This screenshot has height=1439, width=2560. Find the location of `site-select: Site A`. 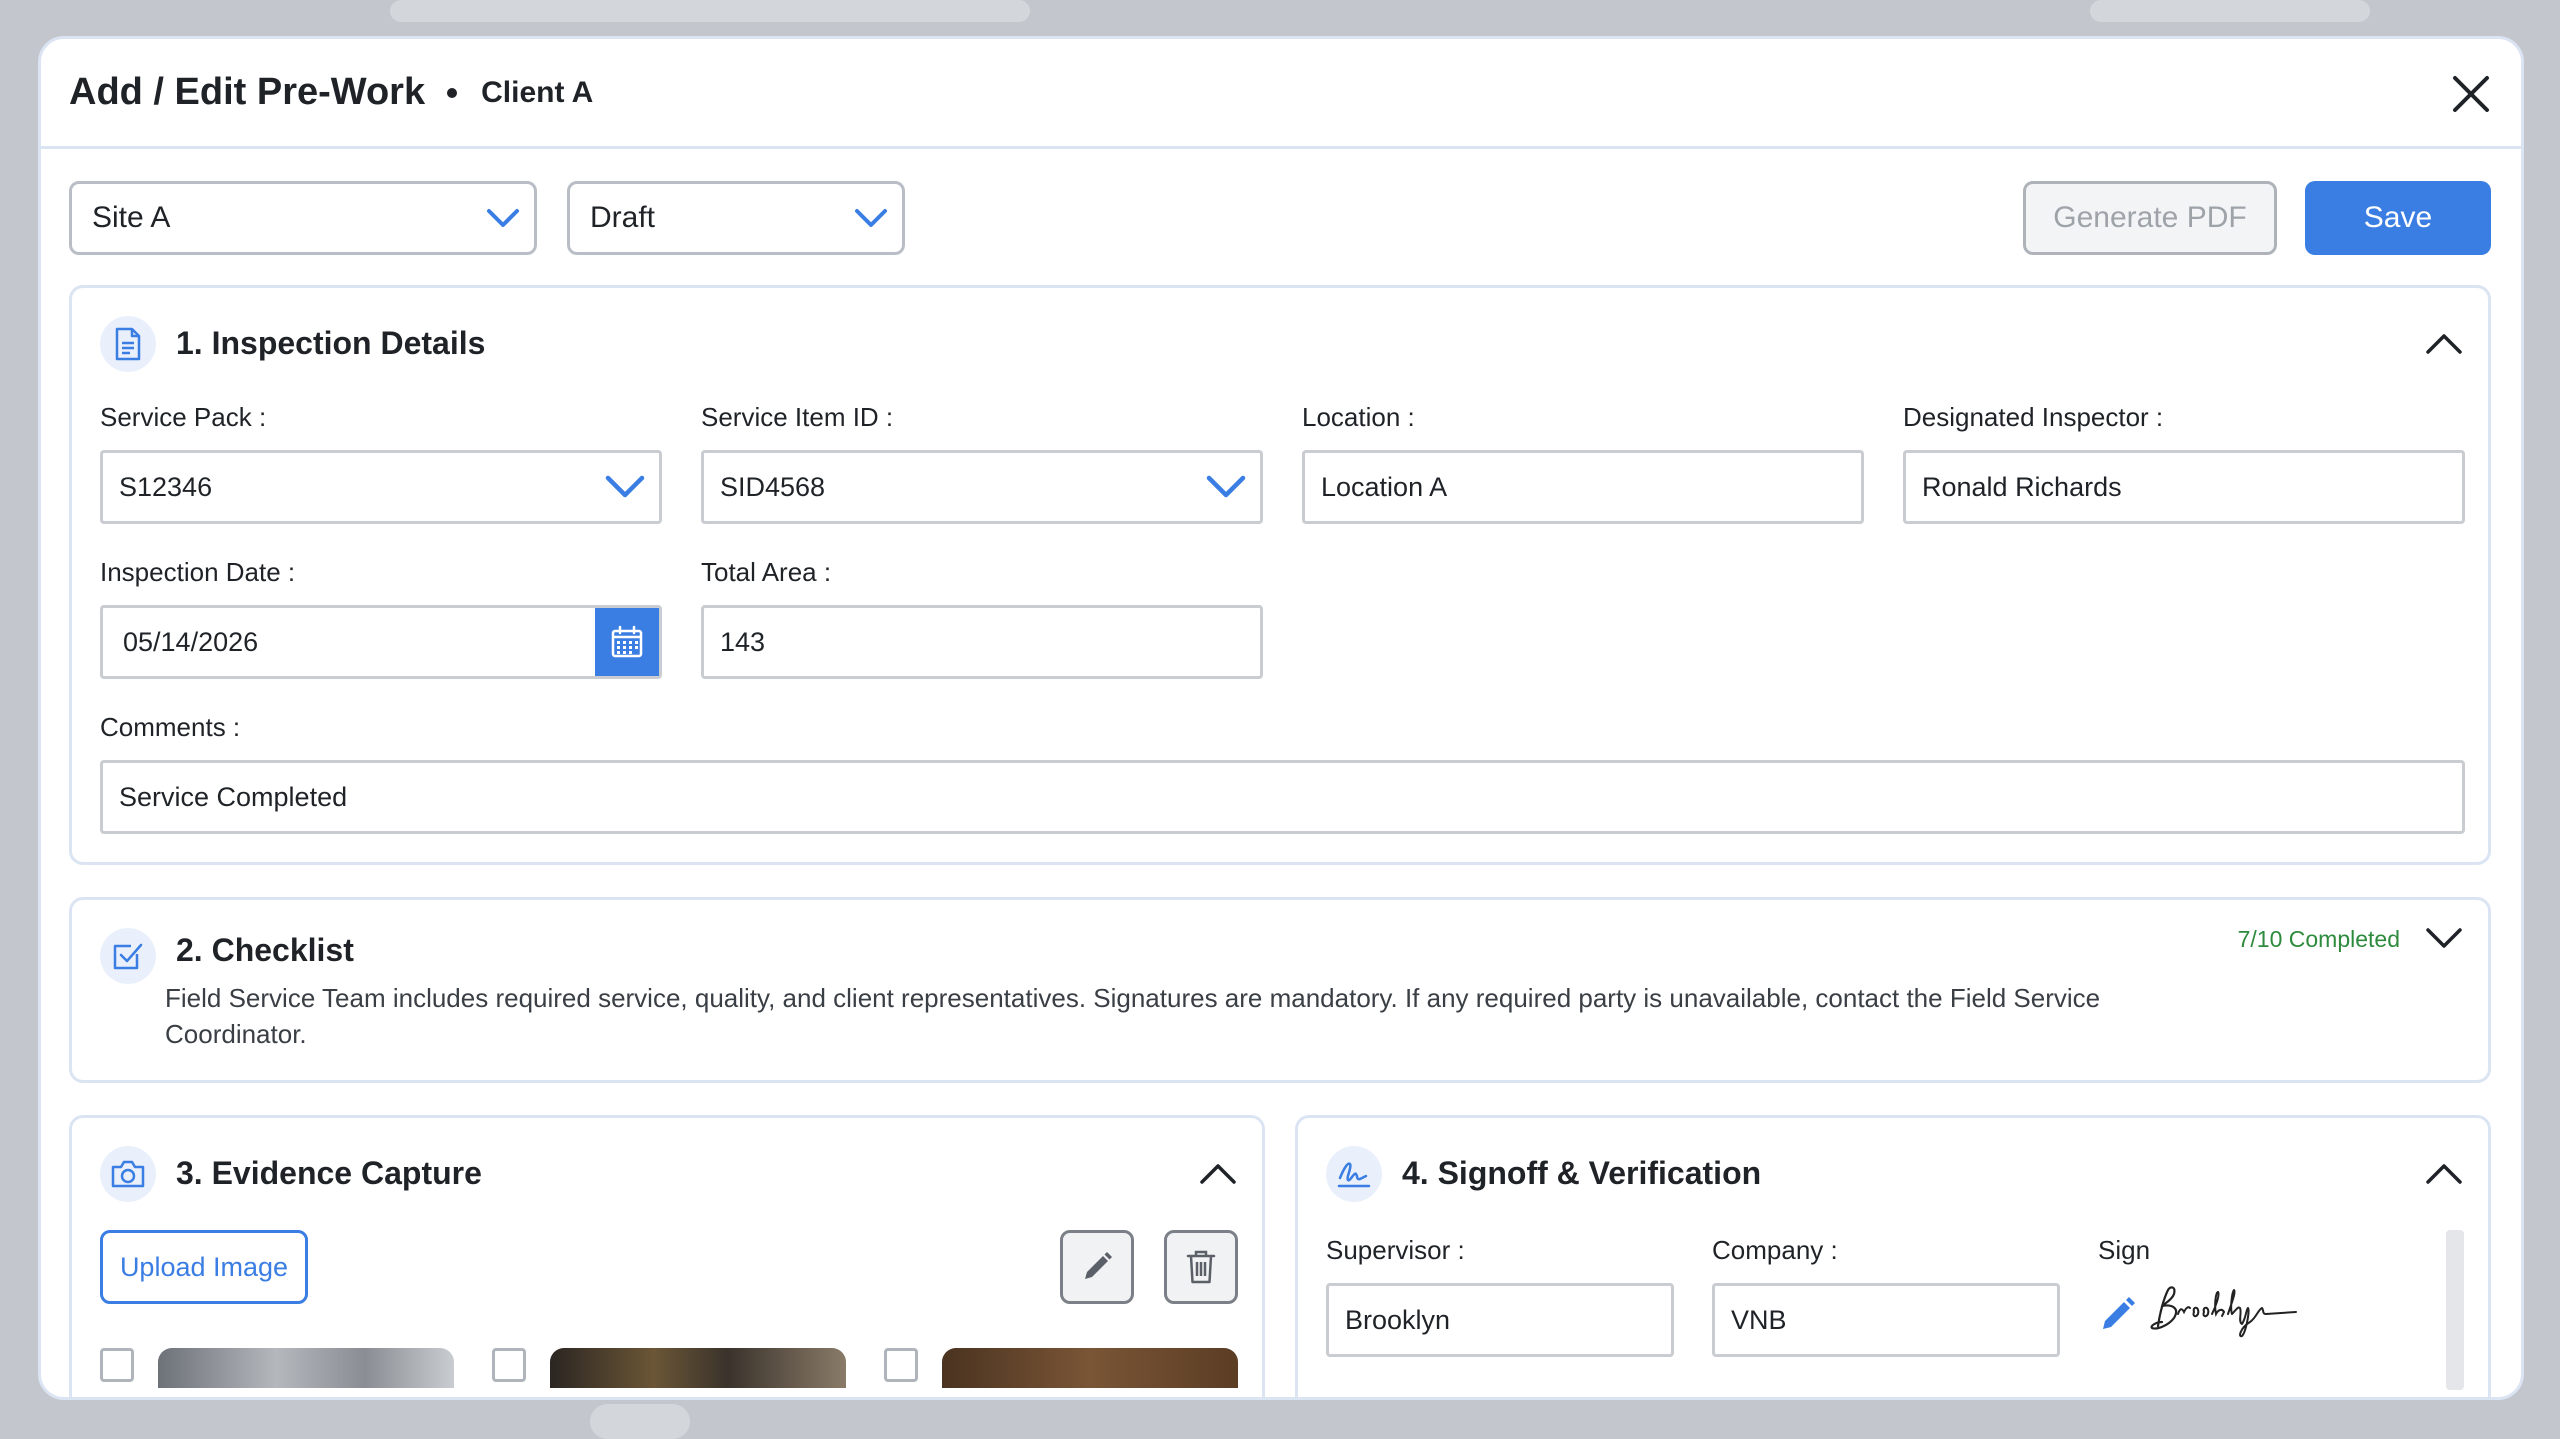

site-select: Site A is located at coordinates (303, 218).